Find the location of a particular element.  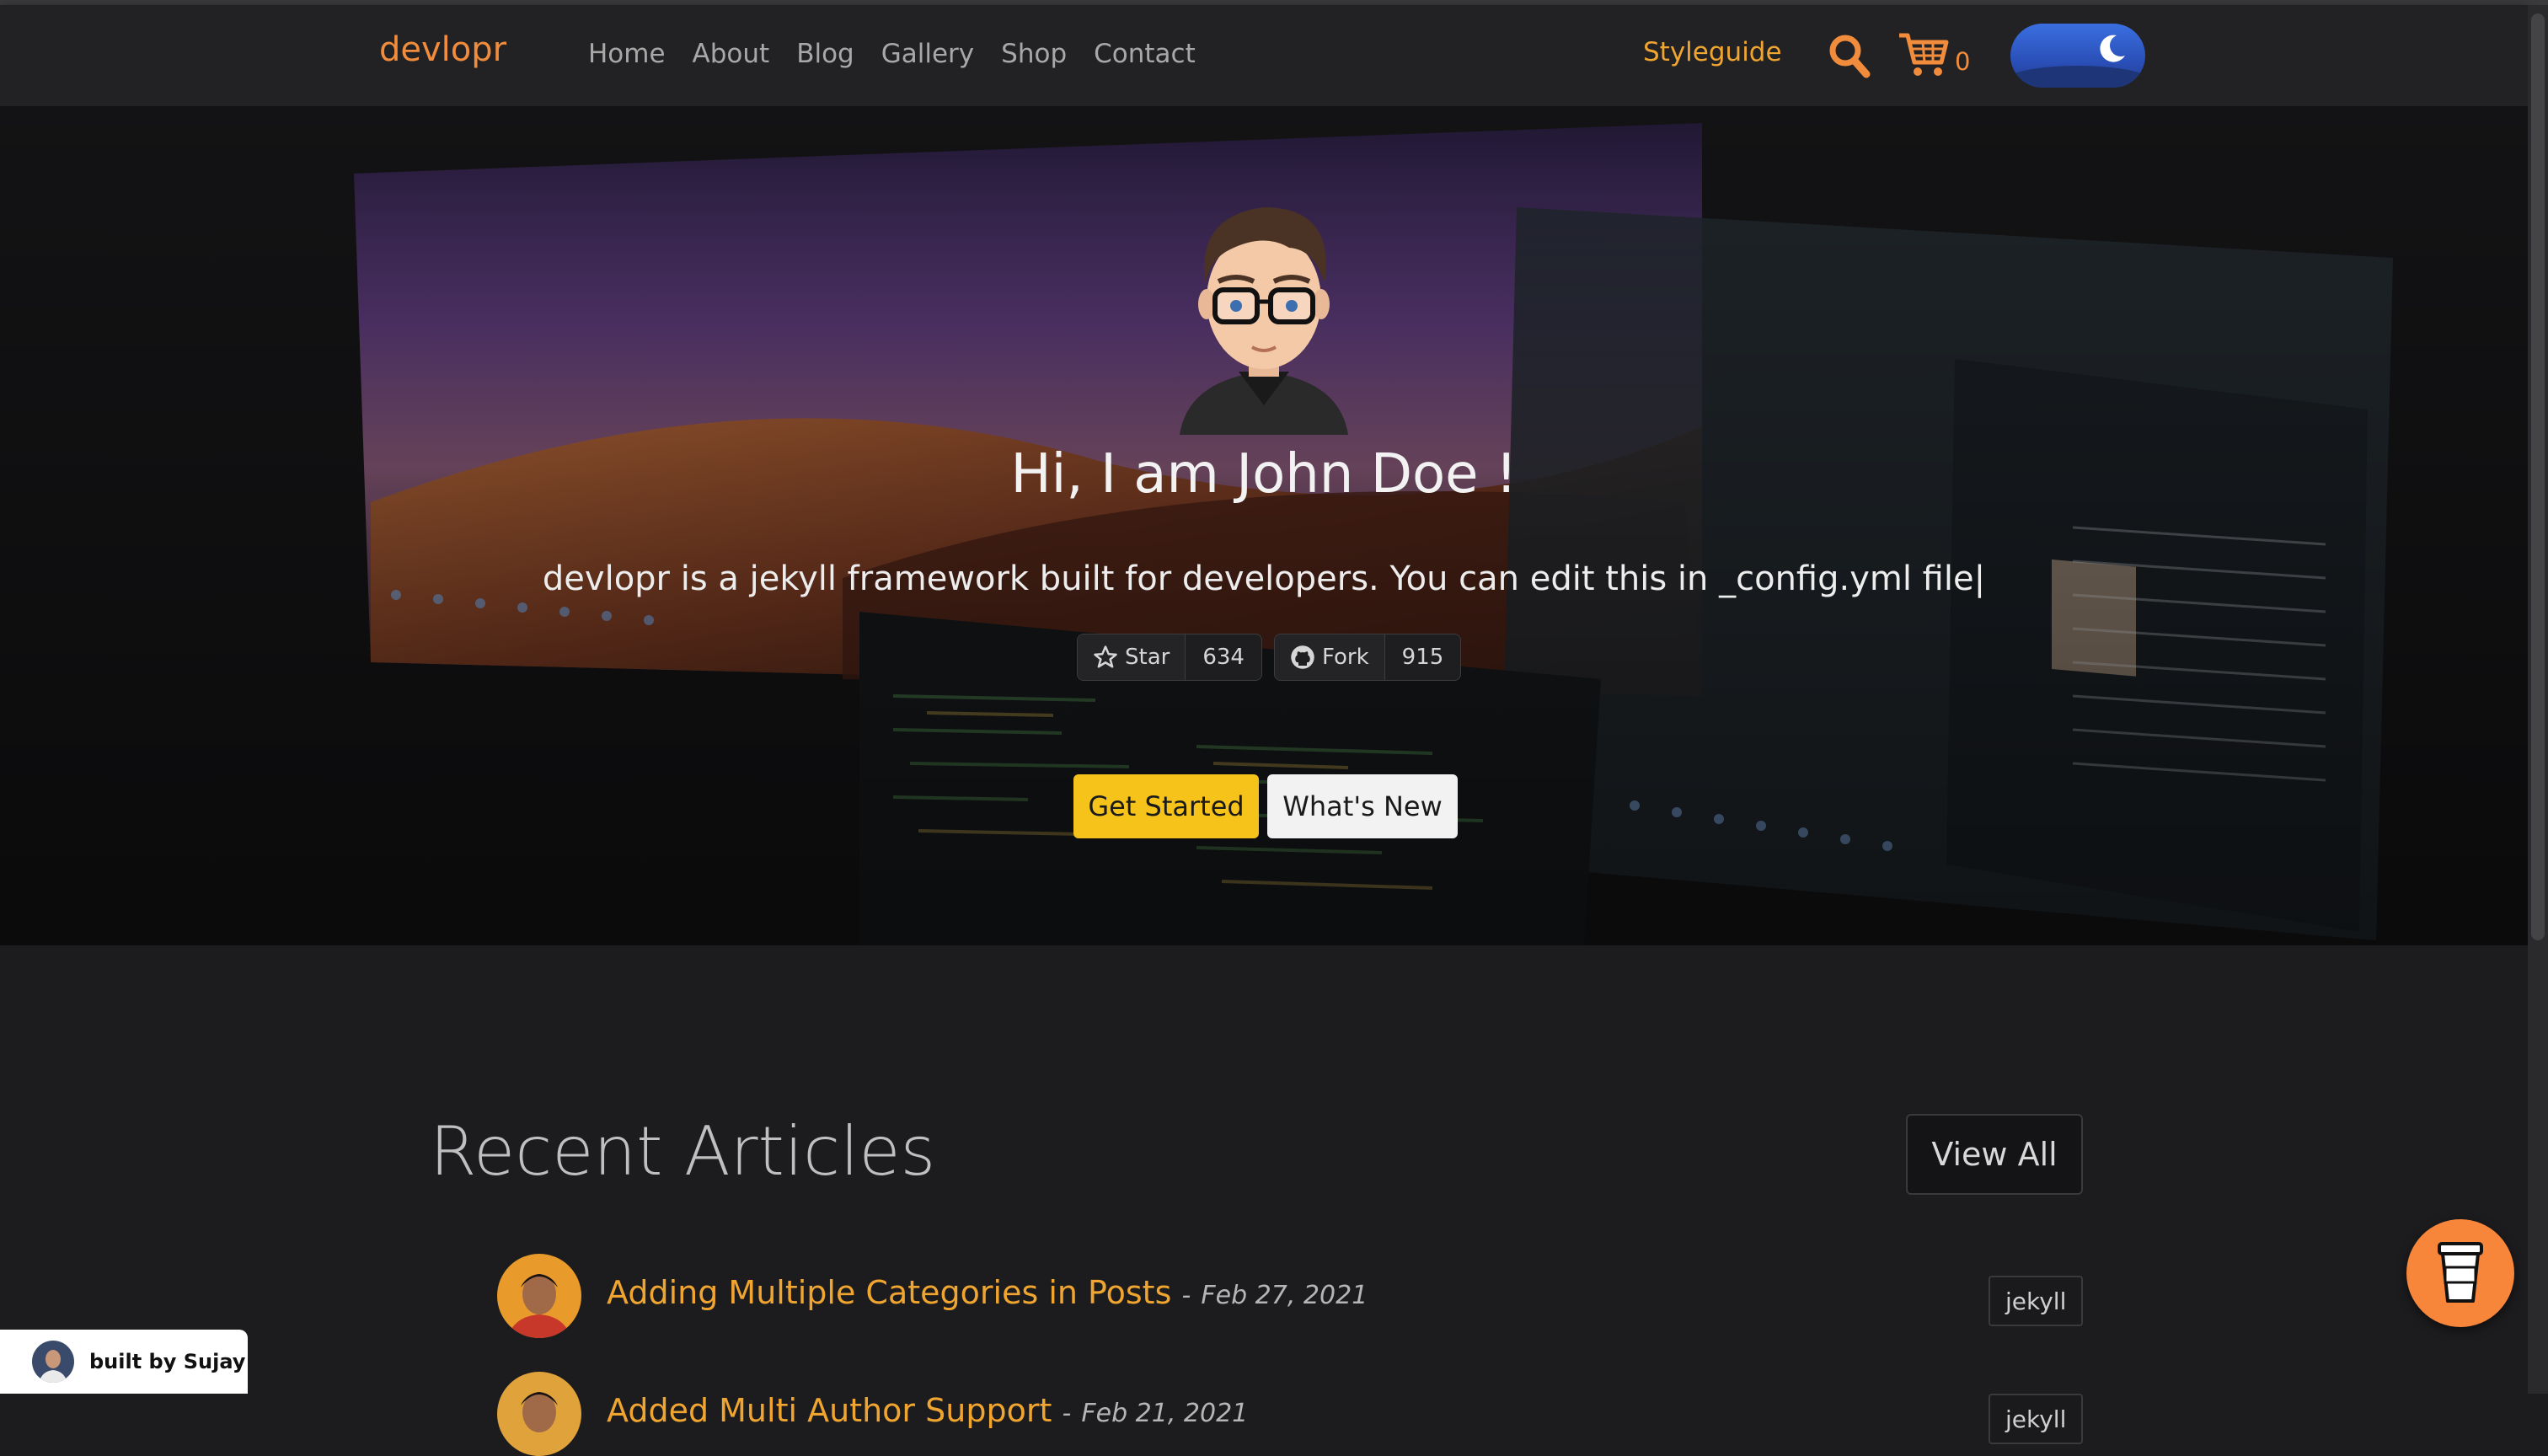

hero-title: Hi, I am John Doe ! is located at coordinates (1264, 474).